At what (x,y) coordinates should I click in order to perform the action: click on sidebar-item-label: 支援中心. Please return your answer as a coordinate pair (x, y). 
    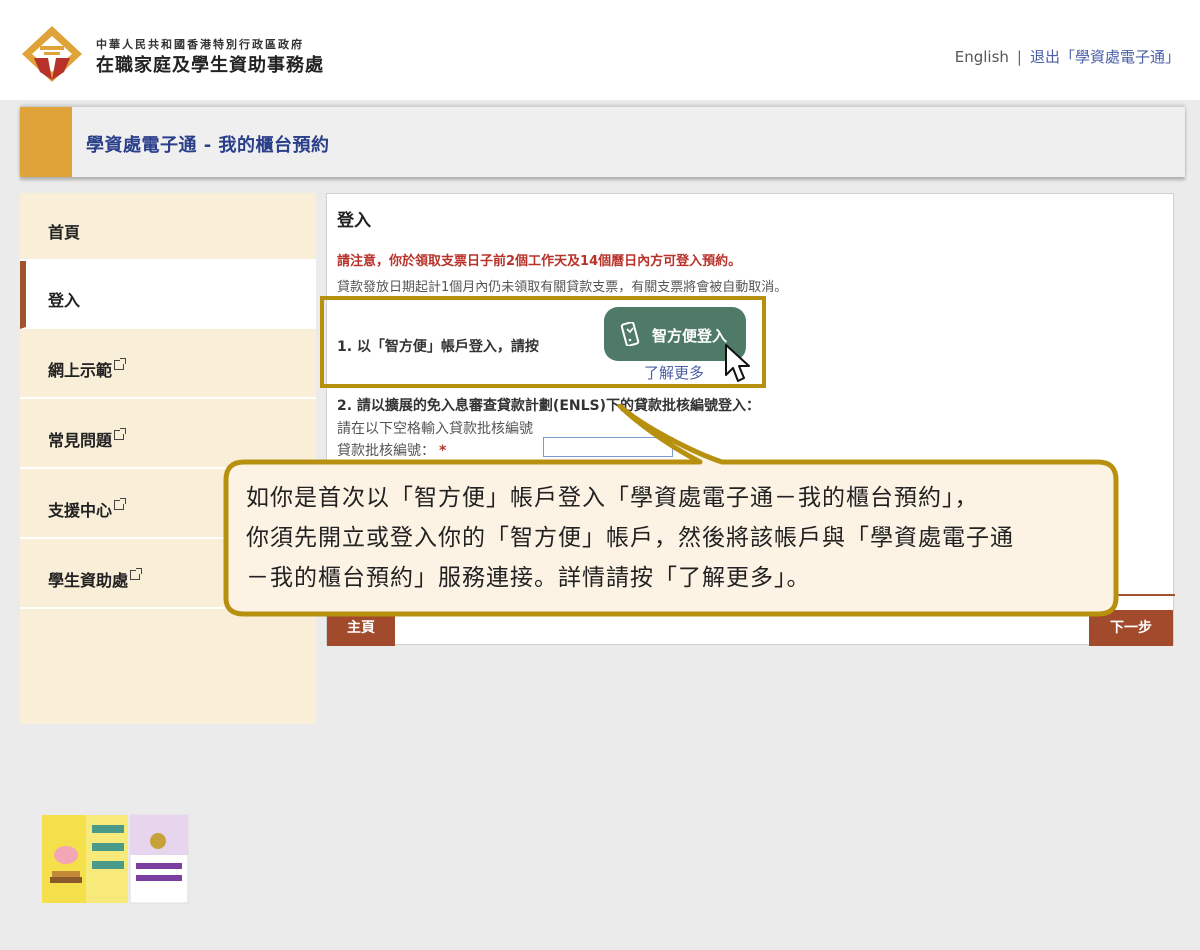
    Looking at the image, I should click on (80, 510).